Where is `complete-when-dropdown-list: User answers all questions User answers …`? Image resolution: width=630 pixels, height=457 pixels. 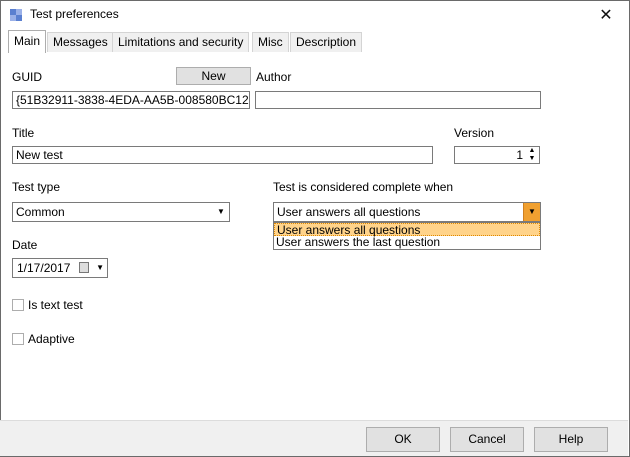
complete-when-dropdown-list: User answers all questions User answers … is located at coordinates (407, 236).